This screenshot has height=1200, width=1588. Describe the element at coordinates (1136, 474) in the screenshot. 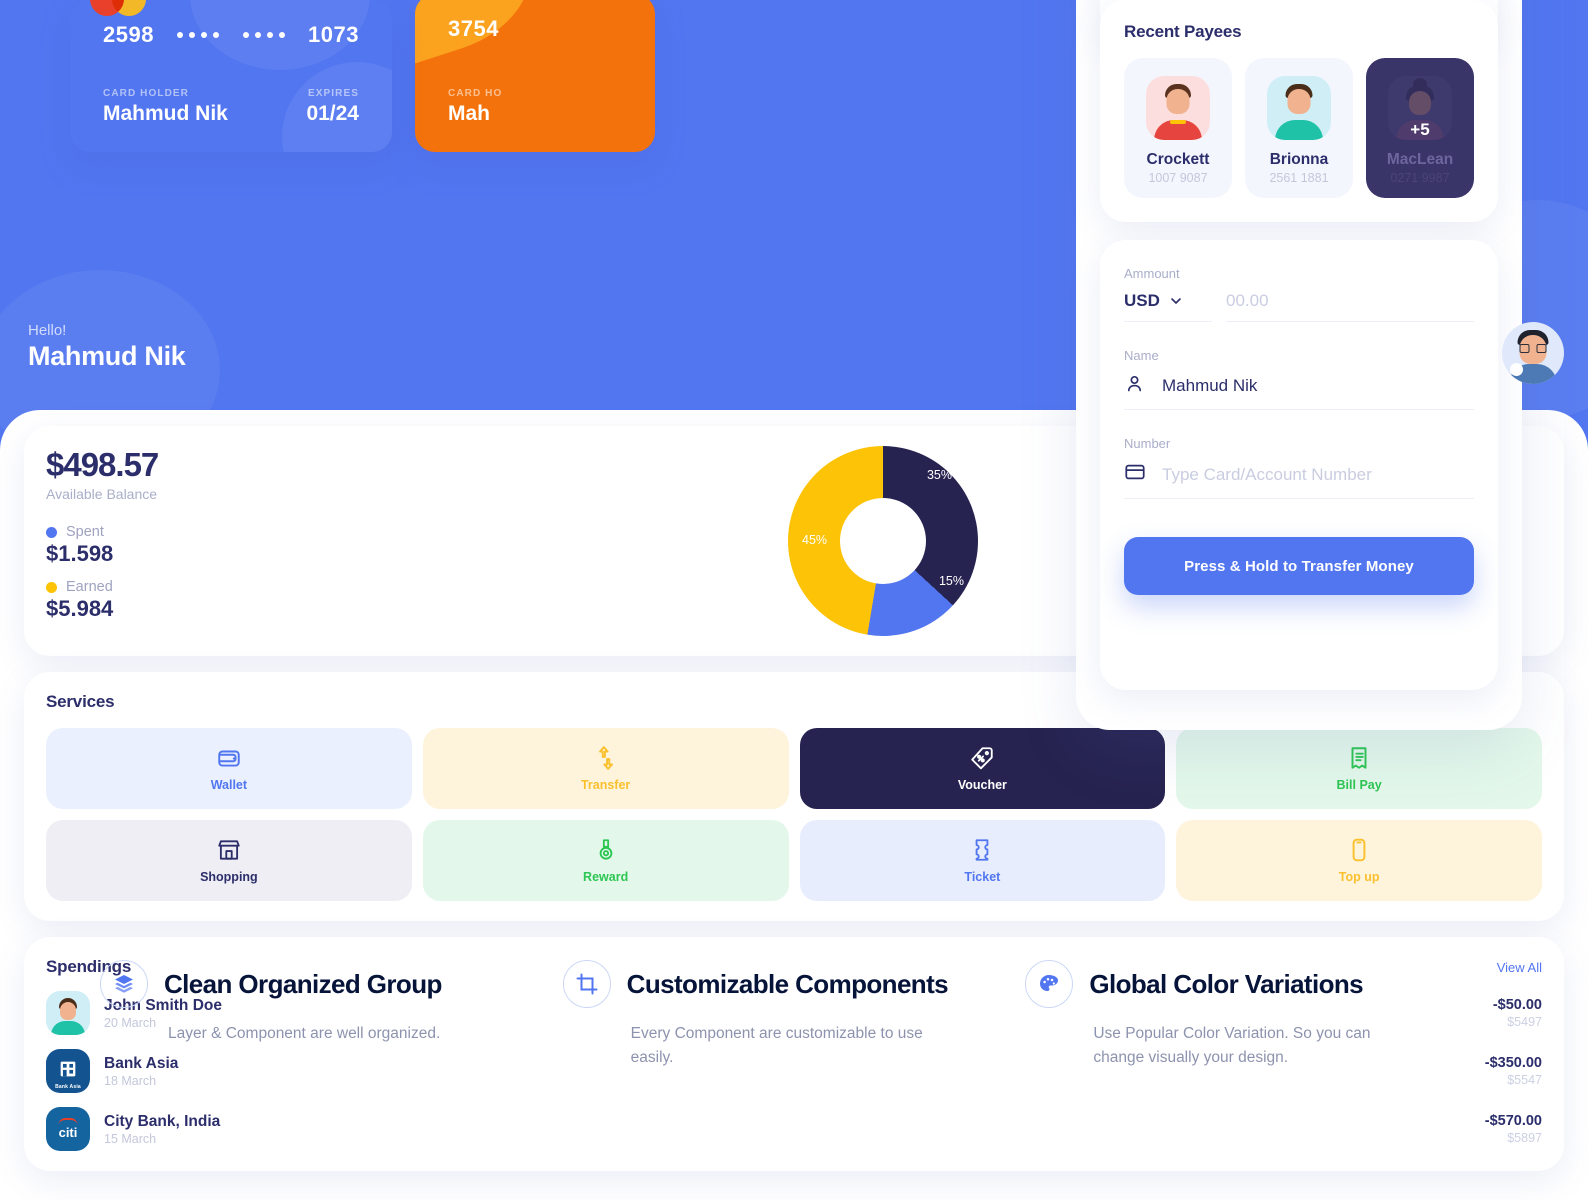

I see `card-icon` at that location.